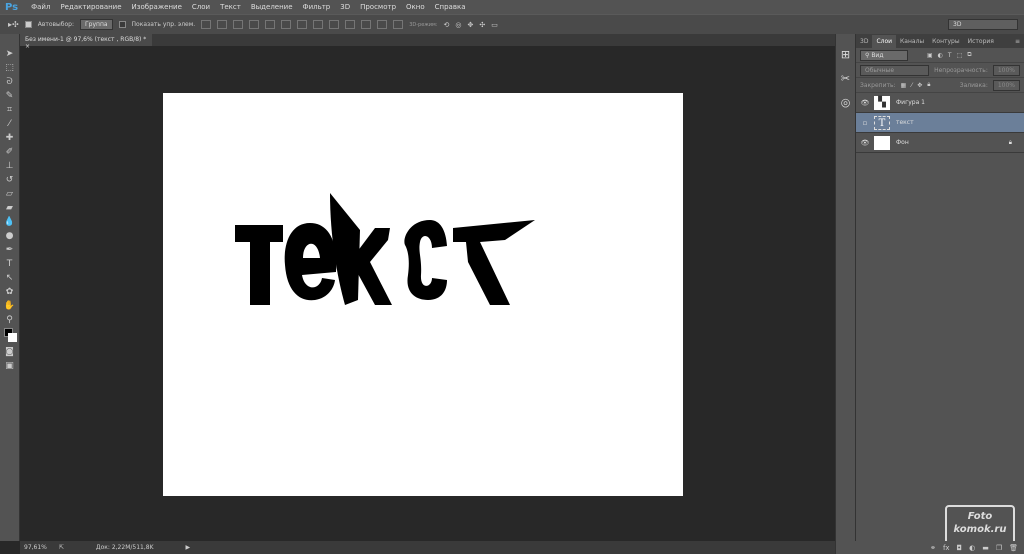  I want to click on menu-filter: Фильтр, so click(317, 7).